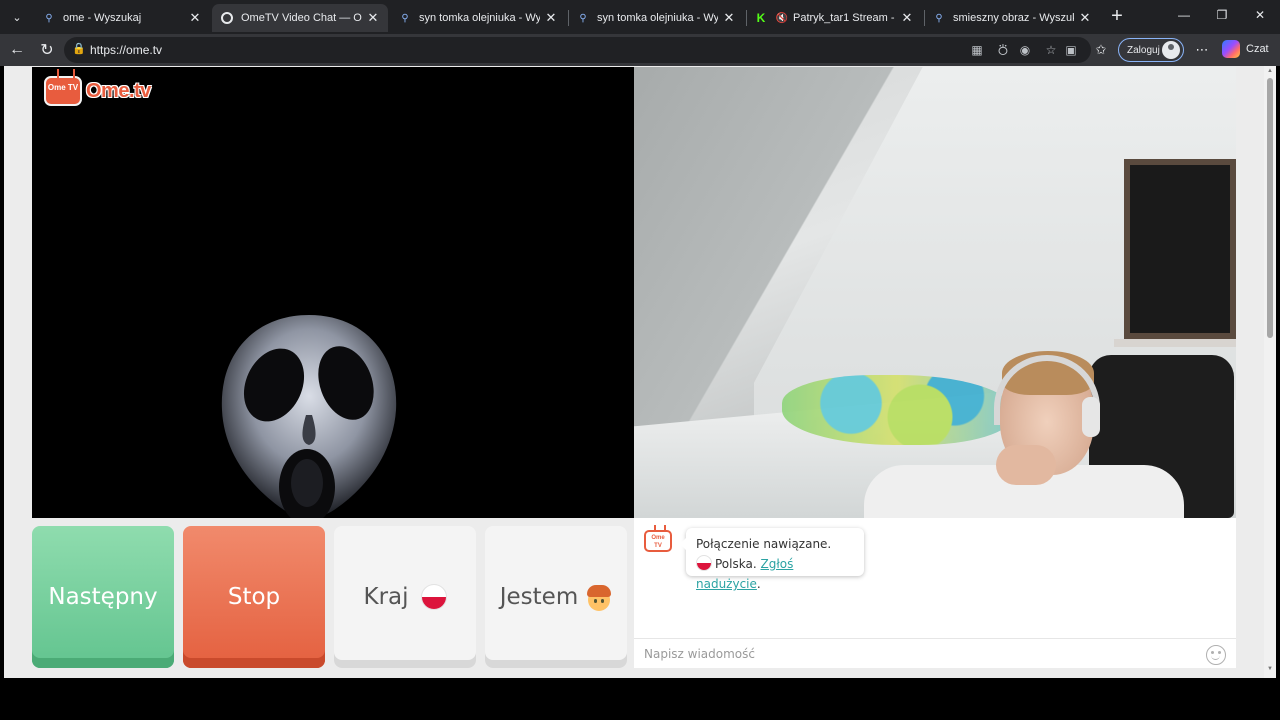 The image size is (1280, 720). What do you see at coordinates (1175, 253) in the screenshot?
I see `room-window` at bounding box center [1175, 253].